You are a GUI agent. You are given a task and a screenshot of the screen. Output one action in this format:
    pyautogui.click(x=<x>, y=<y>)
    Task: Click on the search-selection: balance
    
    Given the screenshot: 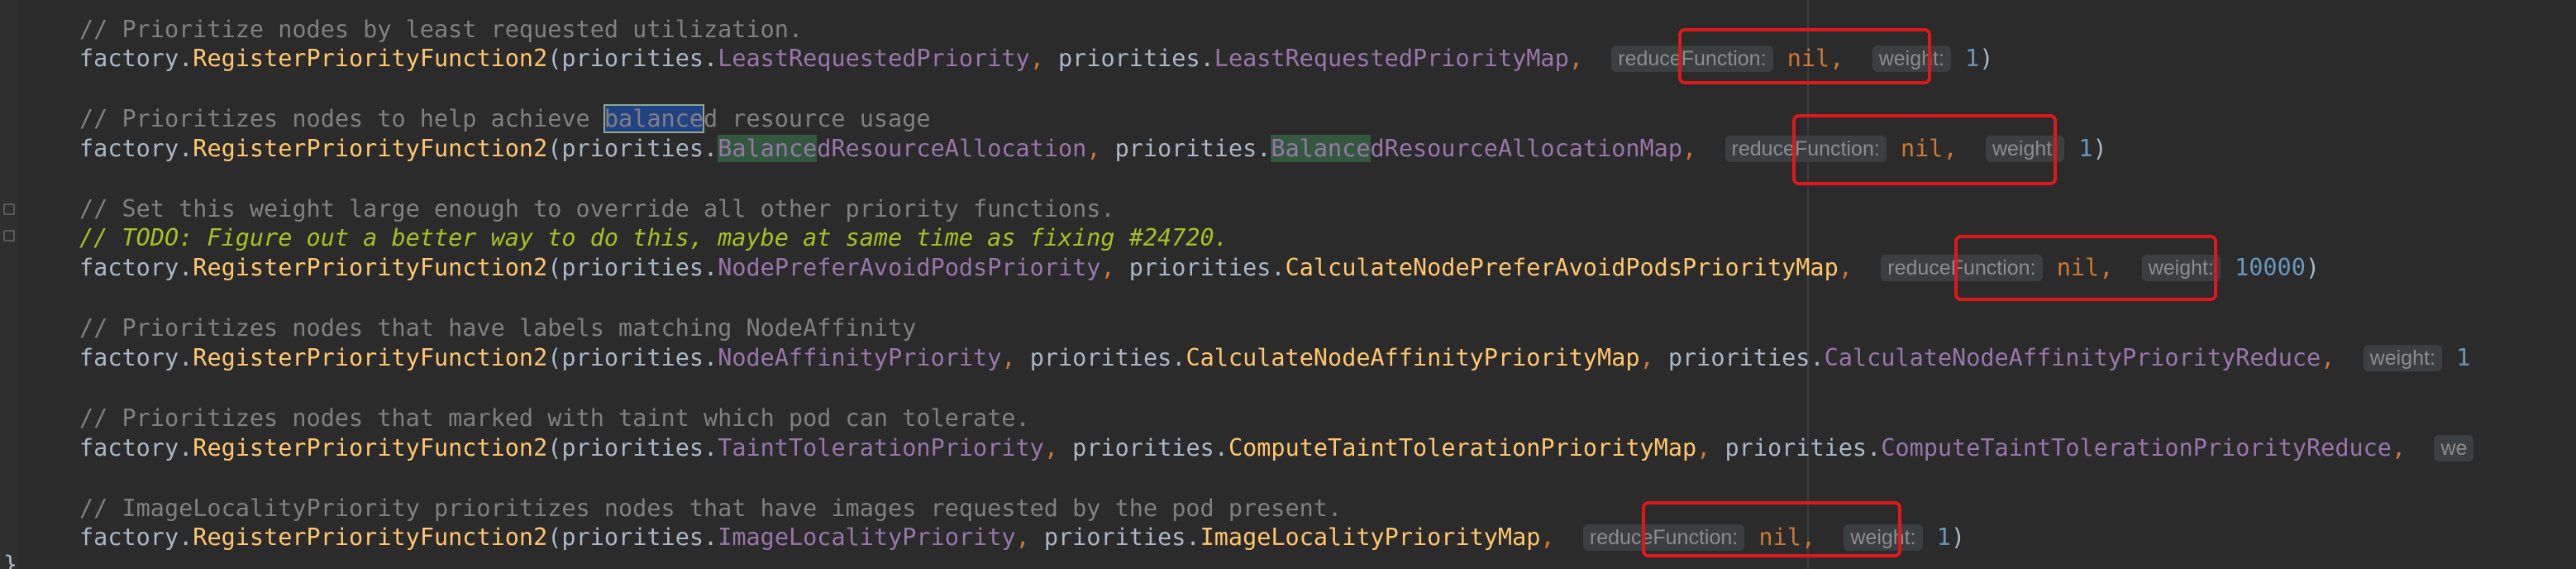 What is the action you would take?
    pyautogui.click(x=653, y=118)
    